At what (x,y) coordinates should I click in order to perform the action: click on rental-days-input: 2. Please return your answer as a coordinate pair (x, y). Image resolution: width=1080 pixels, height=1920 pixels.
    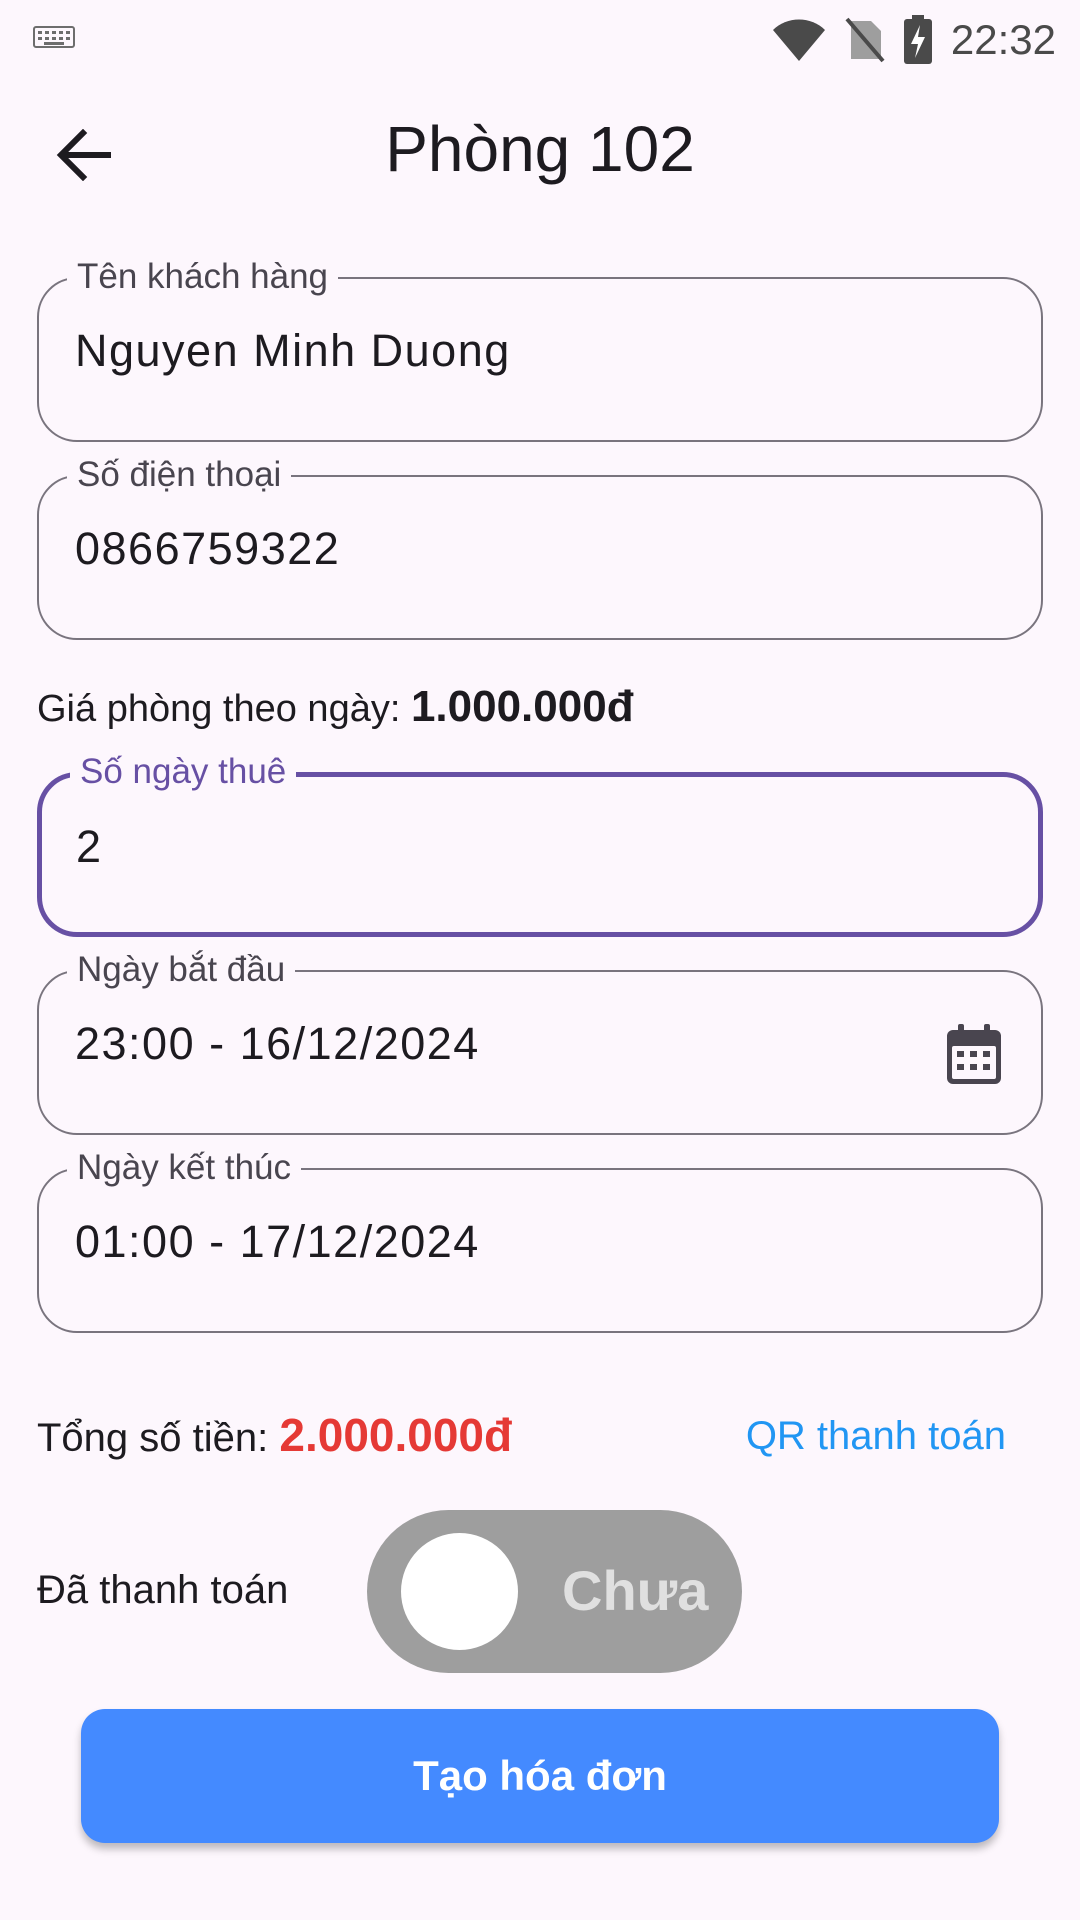
    Looking at the image, I should click on (486, 847).